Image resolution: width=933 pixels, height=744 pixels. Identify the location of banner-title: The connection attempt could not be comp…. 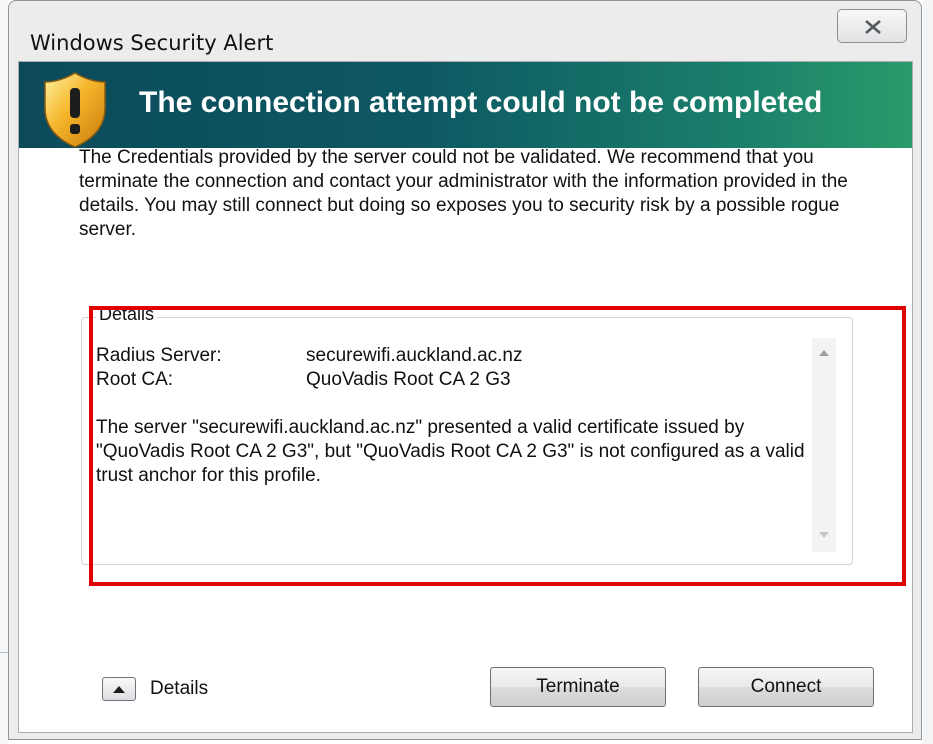
(481, 102).